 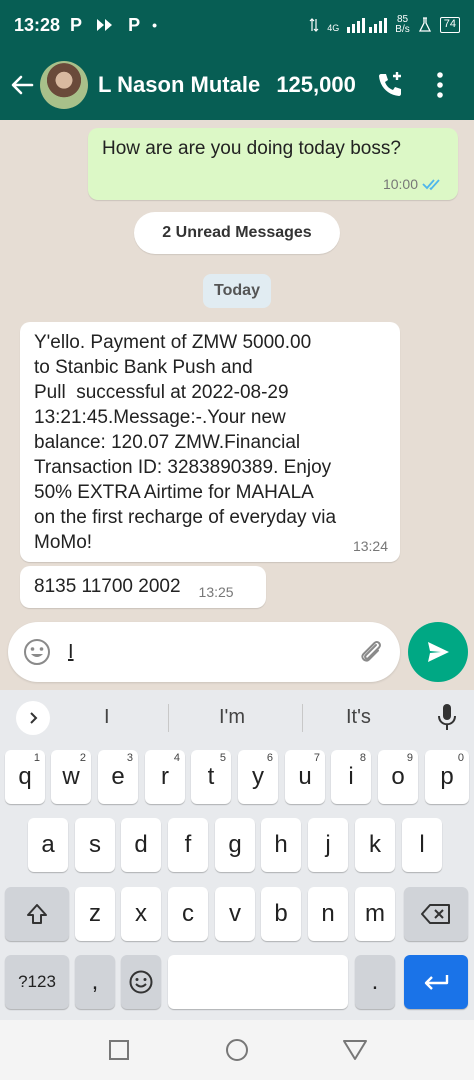 I want to click on backspace-icon, so click(x=435, y=914).